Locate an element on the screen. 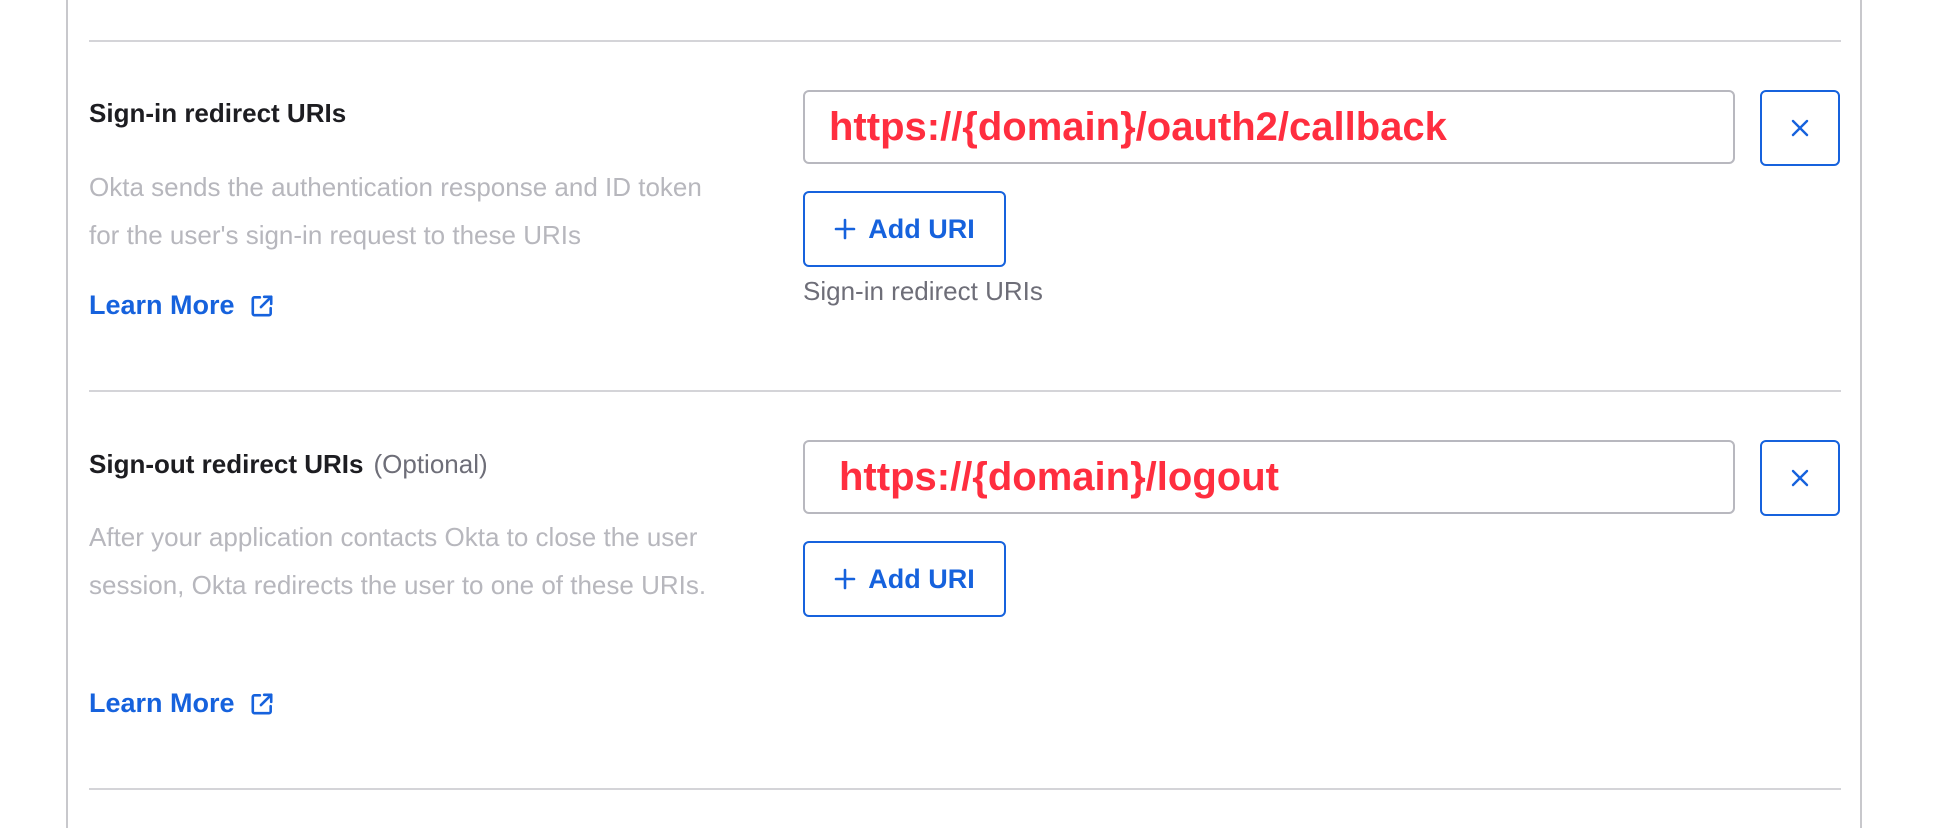 The width and height of the screenshot is (1934, 828). sign-out-learn-more-link: Learn More is located at coordinates (182, 703).